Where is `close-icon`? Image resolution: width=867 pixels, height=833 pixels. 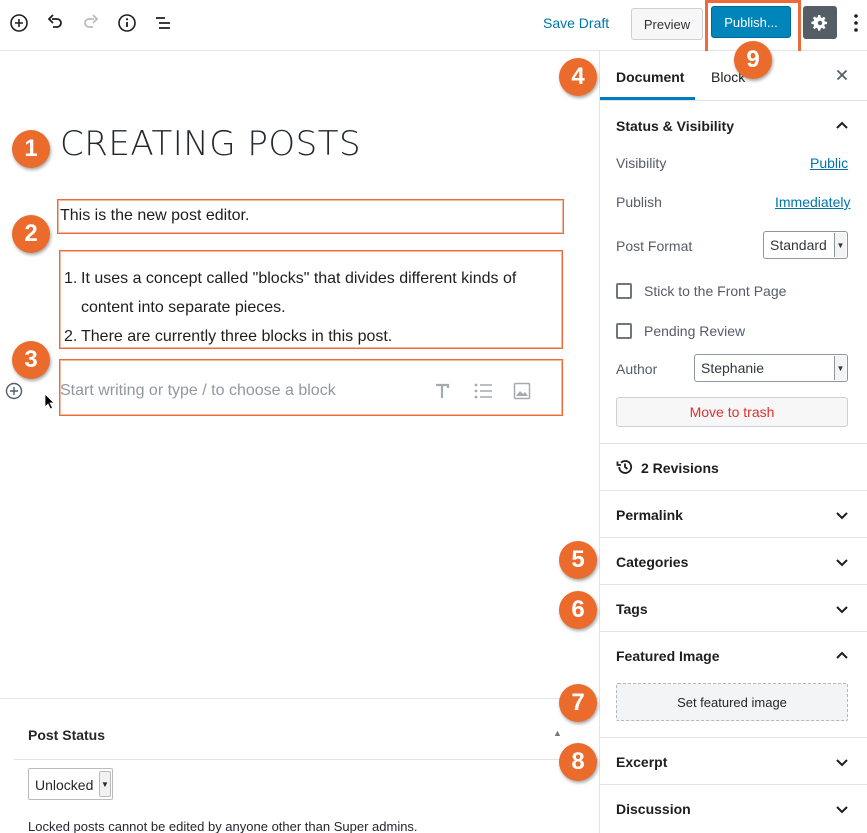
close-icon is located at coordinates (842, 75).